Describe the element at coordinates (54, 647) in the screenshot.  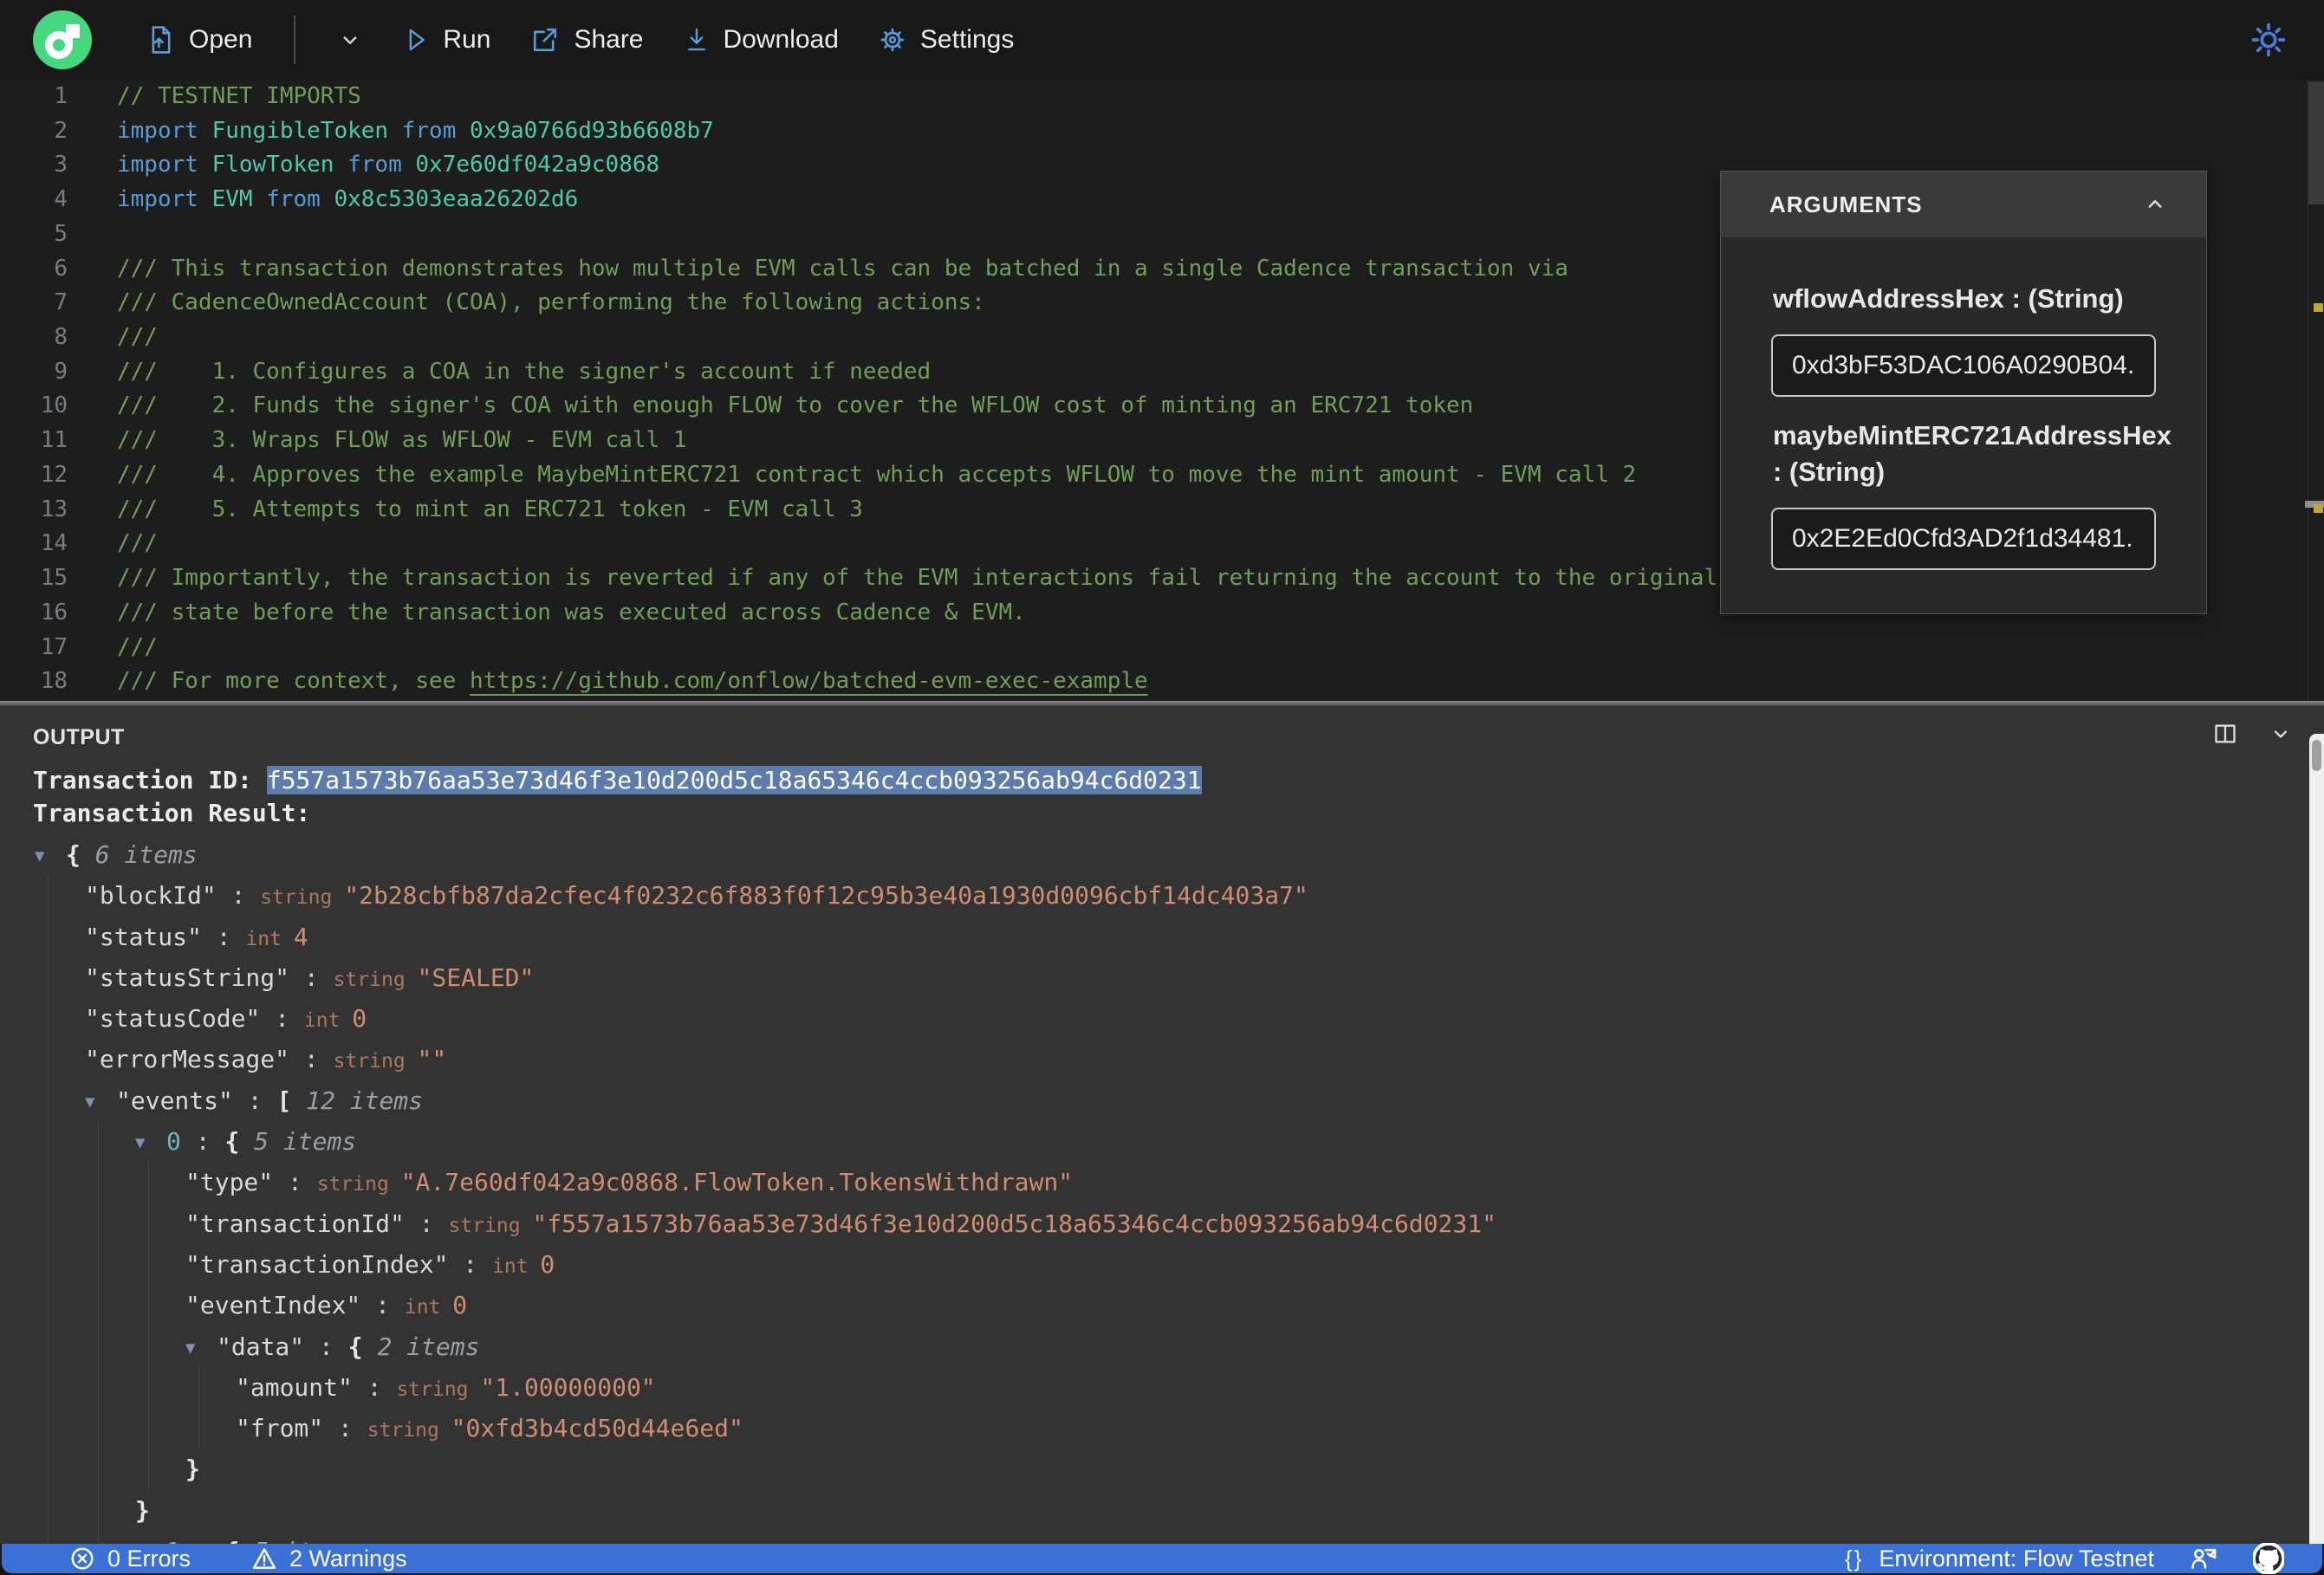
I see `line-number: 17` at that location.